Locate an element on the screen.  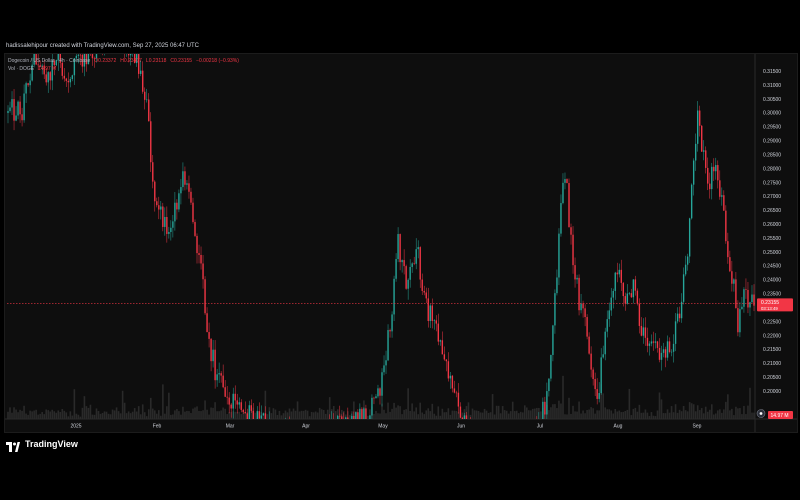
y-tick-label: 0.21500 is located at coordinates (772, 350).